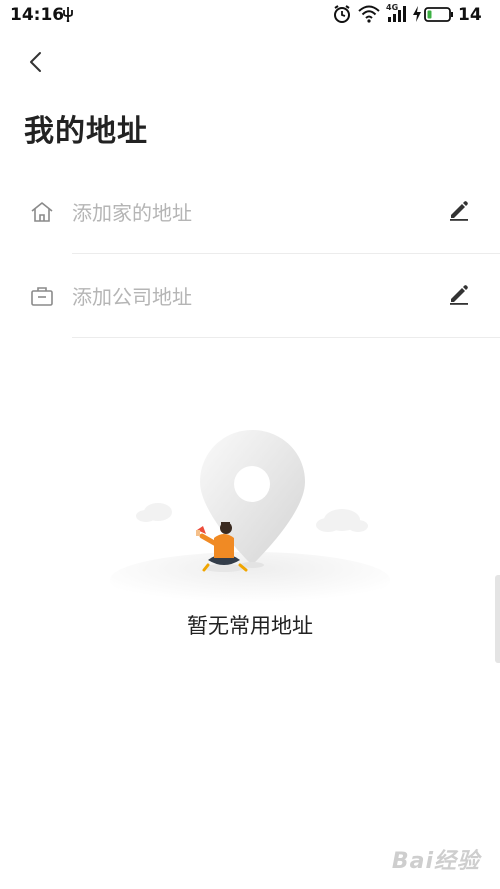 The height and width of the screenshot is (889, 500). What do you see at coordinates (37, 15) in the screenshot?
I see `status-time: 14:16` at bounding box center [37, 15].